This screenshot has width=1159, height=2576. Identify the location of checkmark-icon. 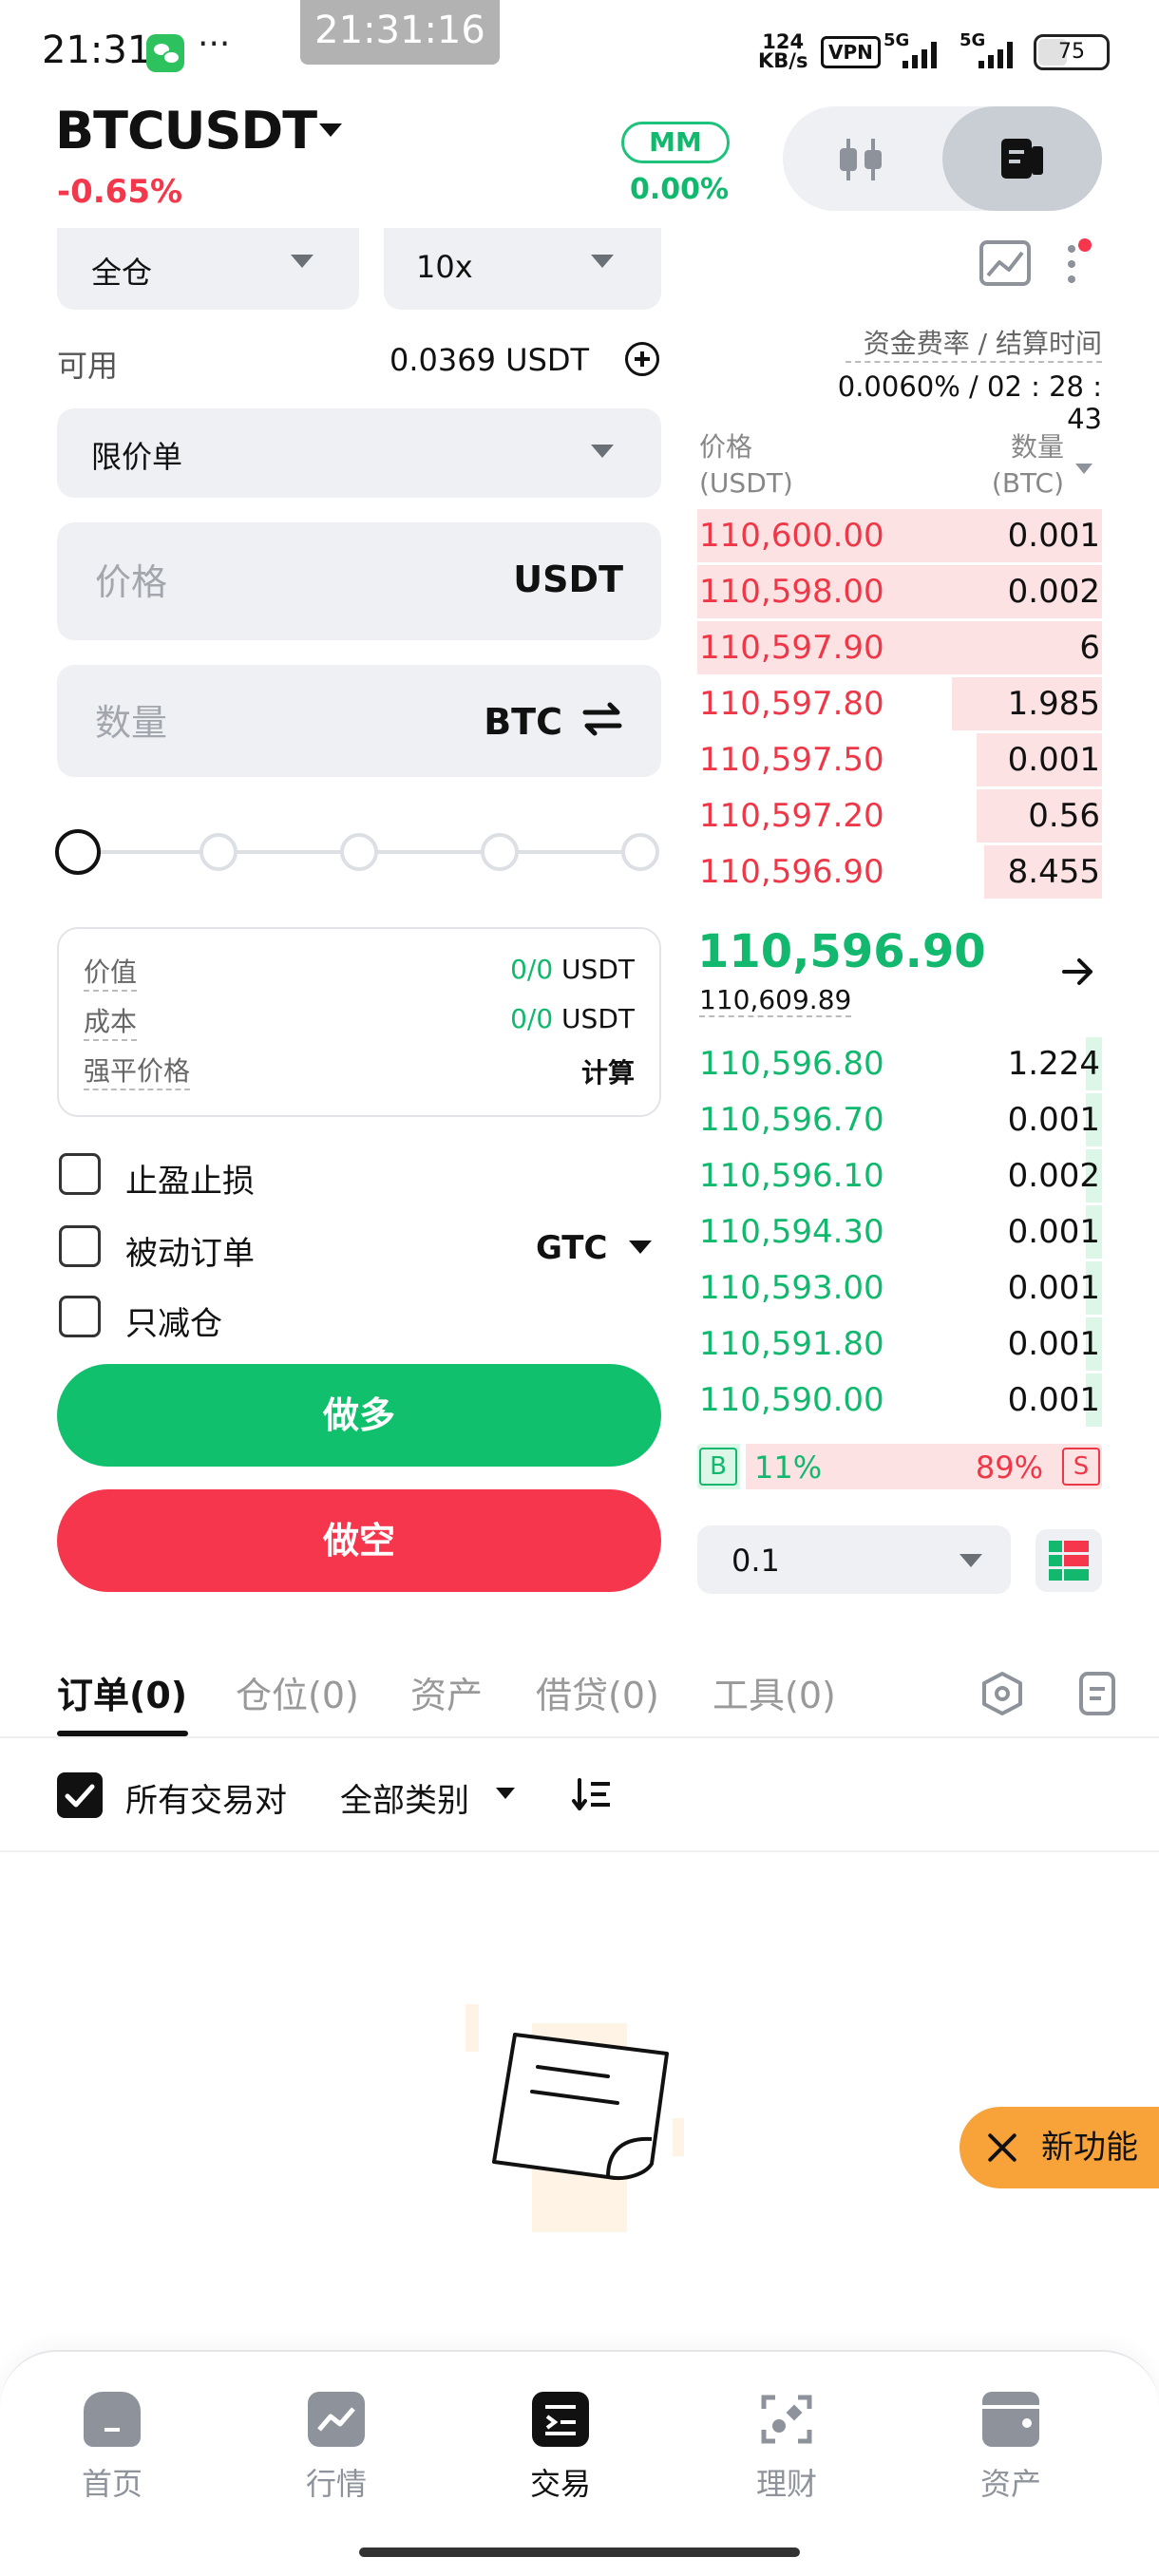
(80, 1796).